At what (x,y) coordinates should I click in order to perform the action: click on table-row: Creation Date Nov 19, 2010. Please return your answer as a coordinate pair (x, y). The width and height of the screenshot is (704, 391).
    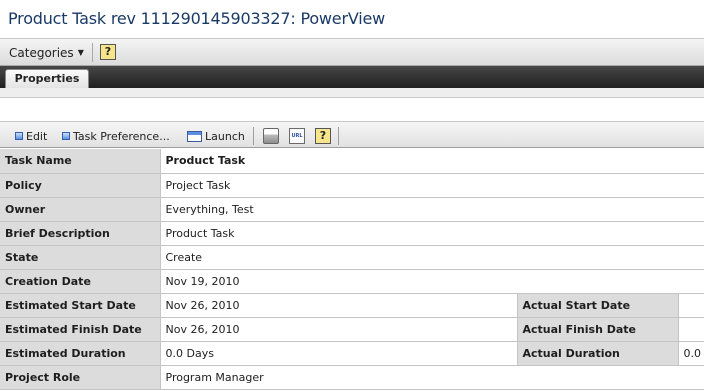
    Looking at the image, I should click on (352, 281).